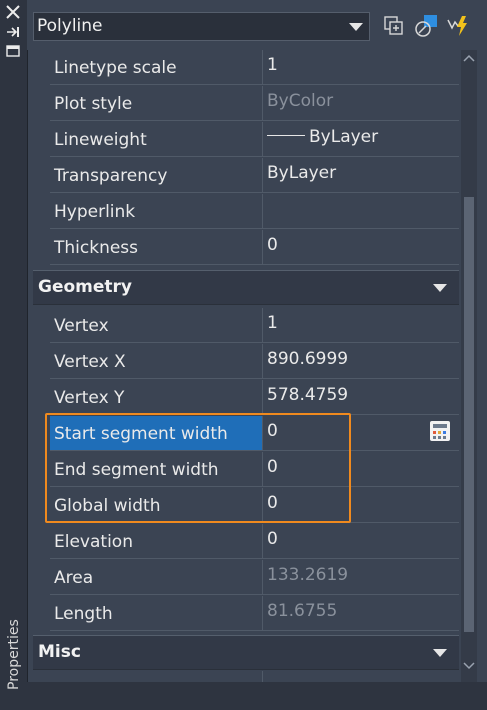 The height and width of the screenshot is (710, 487). What do you see at coordinates (246, 68) in the screenshot?
I see `property-row-linetype-scale: Linetype scale 1` at bounding box center [246, 68].